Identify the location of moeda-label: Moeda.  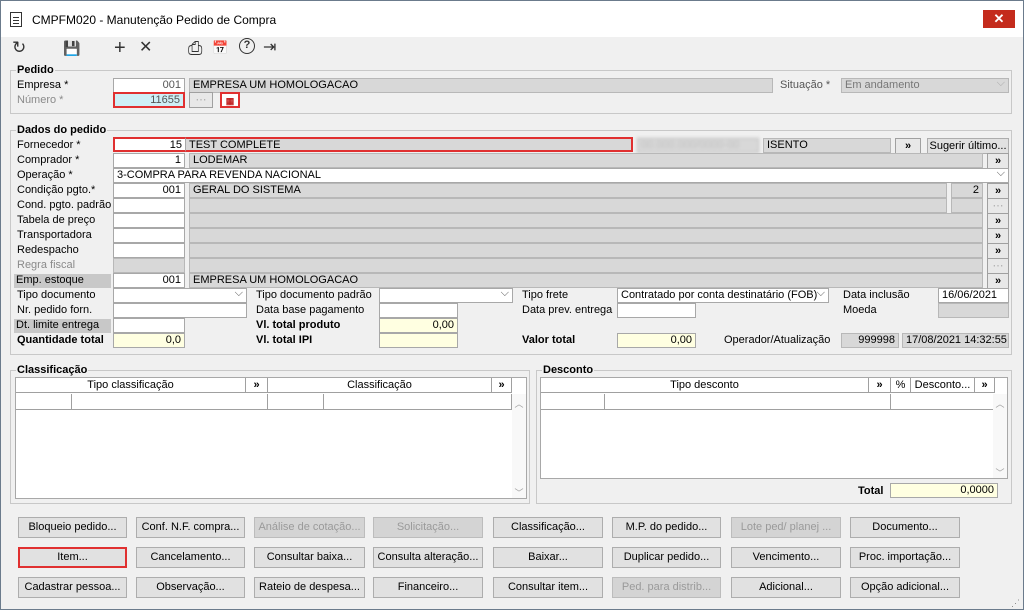
(860, 310).